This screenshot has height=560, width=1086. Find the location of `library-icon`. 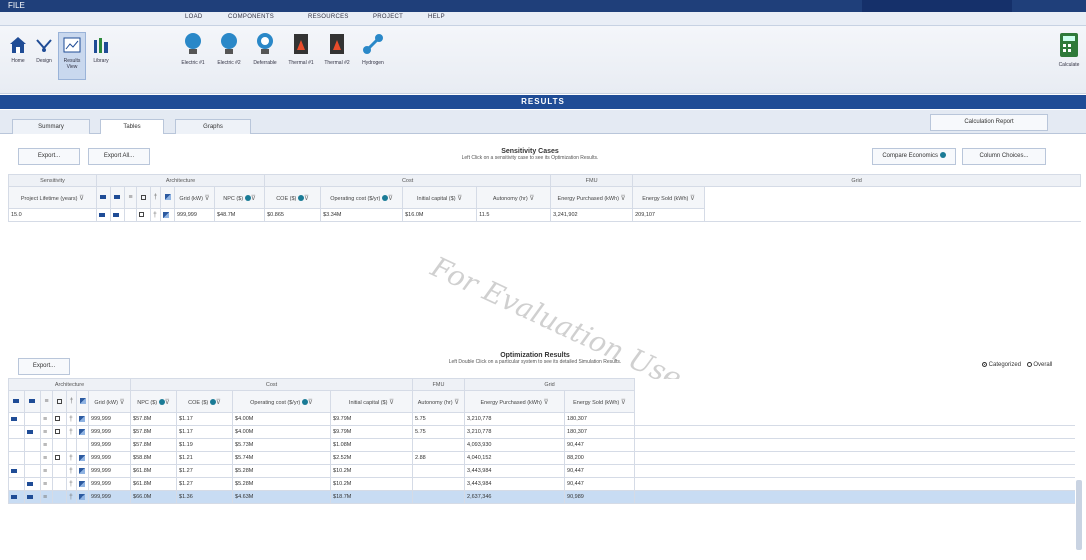

library-icon is located at coordinates (101, 45).